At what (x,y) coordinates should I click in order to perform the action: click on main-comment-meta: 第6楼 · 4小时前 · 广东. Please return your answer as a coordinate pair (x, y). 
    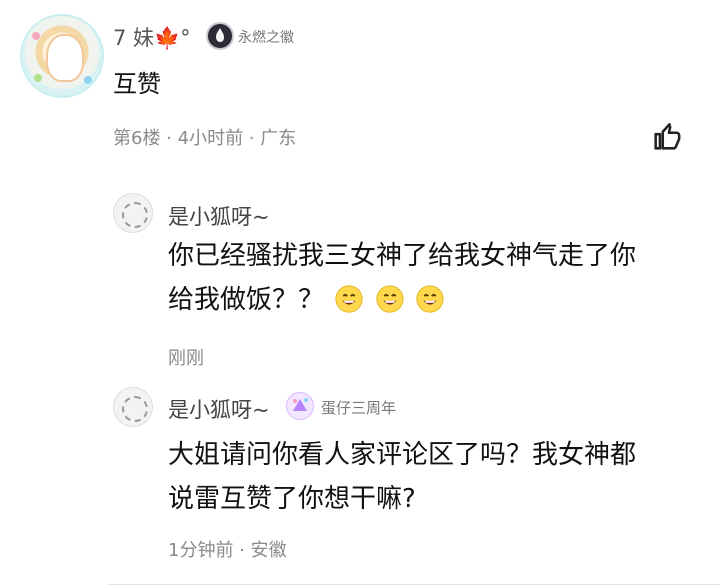
    Looking at the image, I should click on (205, 138).